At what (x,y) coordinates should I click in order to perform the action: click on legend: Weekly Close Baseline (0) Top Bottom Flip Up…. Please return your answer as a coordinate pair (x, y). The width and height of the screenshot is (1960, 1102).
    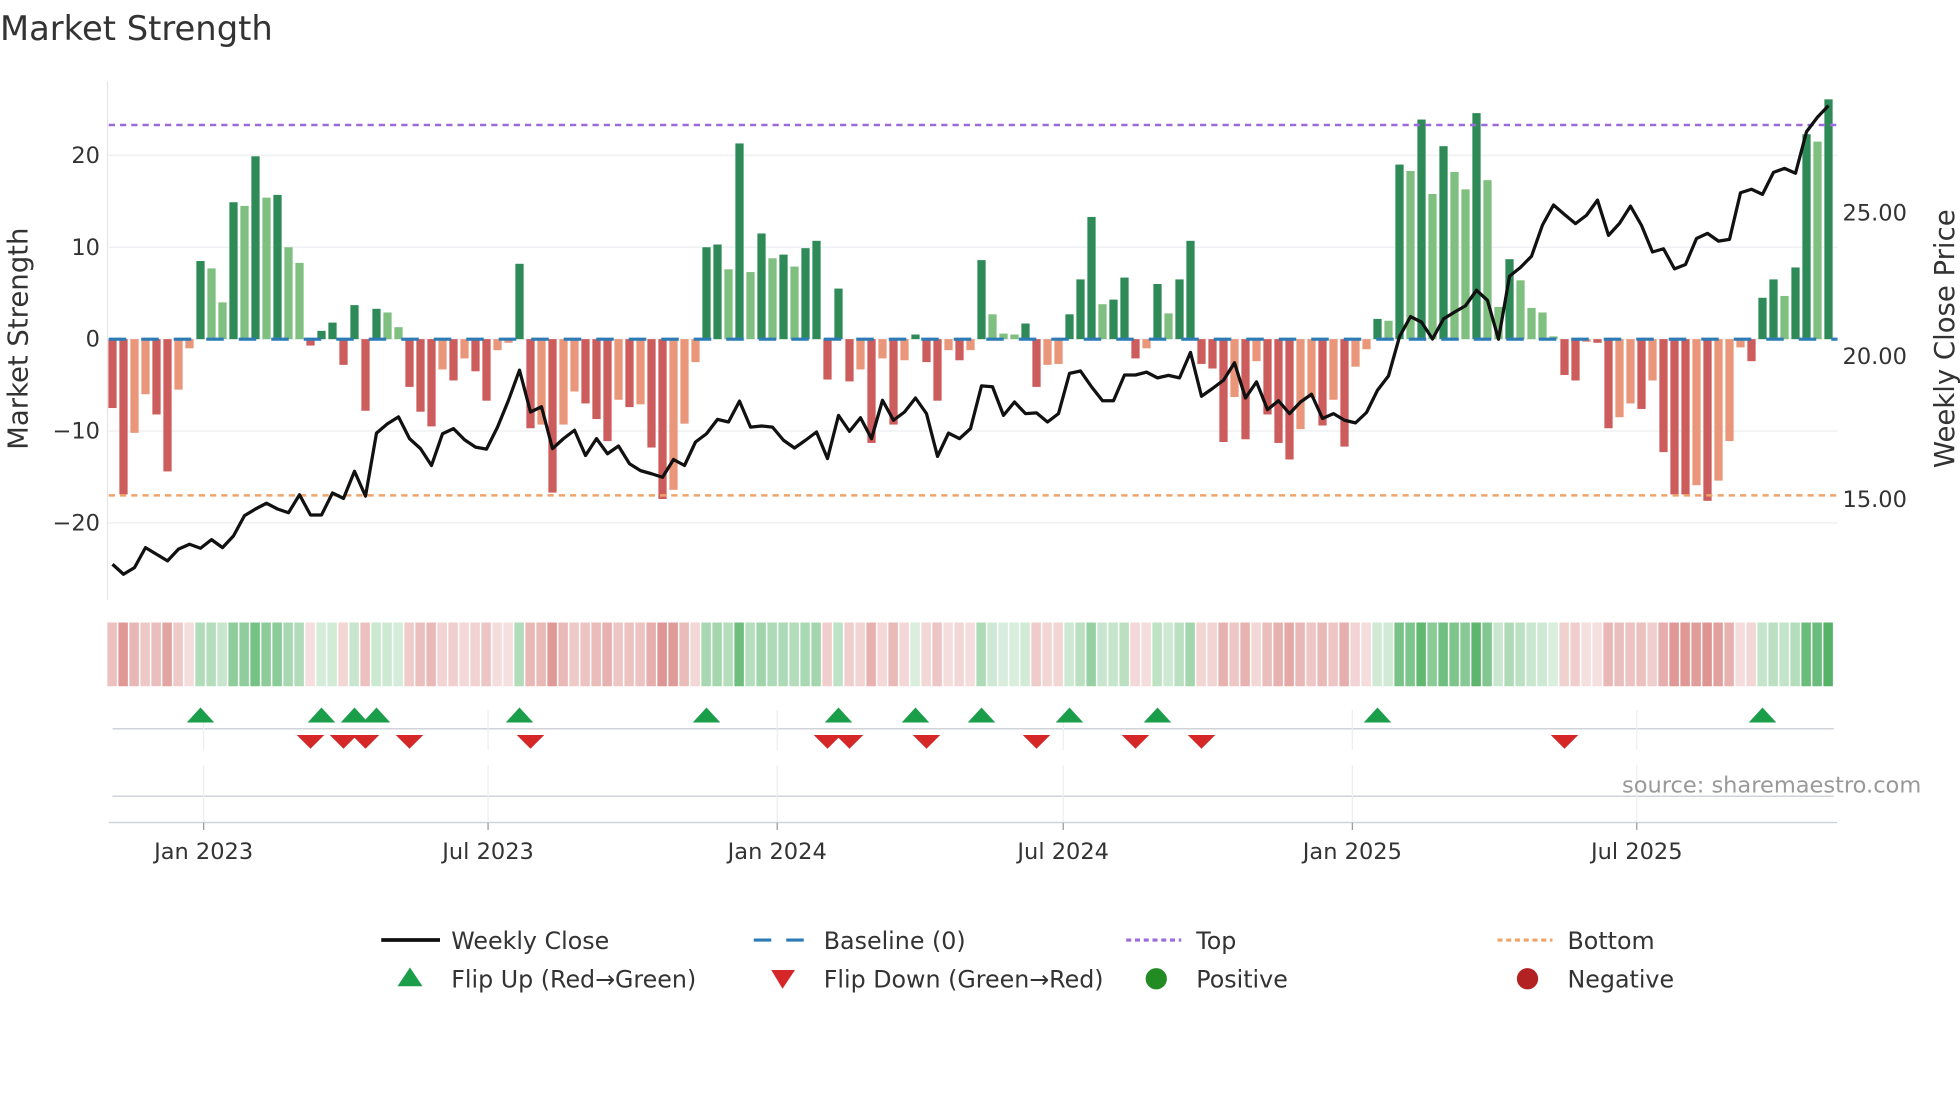
    Looking at the image, I should click on (1027, 960).